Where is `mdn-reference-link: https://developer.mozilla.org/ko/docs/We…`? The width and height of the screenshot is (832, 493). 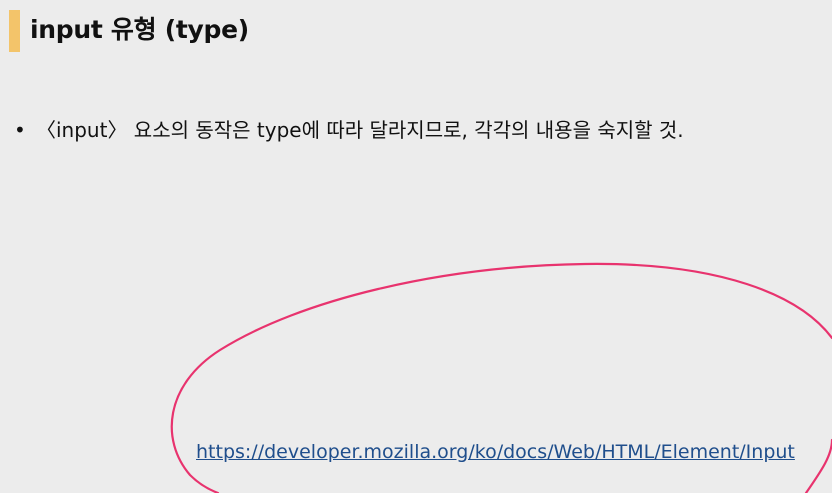
mdn-reference-link: https://developer.mozilla.org/ko/docs/We… is located at coordinates (495, 452).